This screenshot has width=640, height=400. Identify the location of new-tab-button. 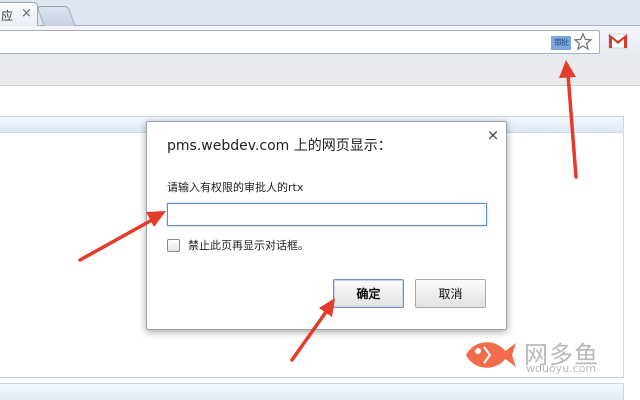
(56, 16).